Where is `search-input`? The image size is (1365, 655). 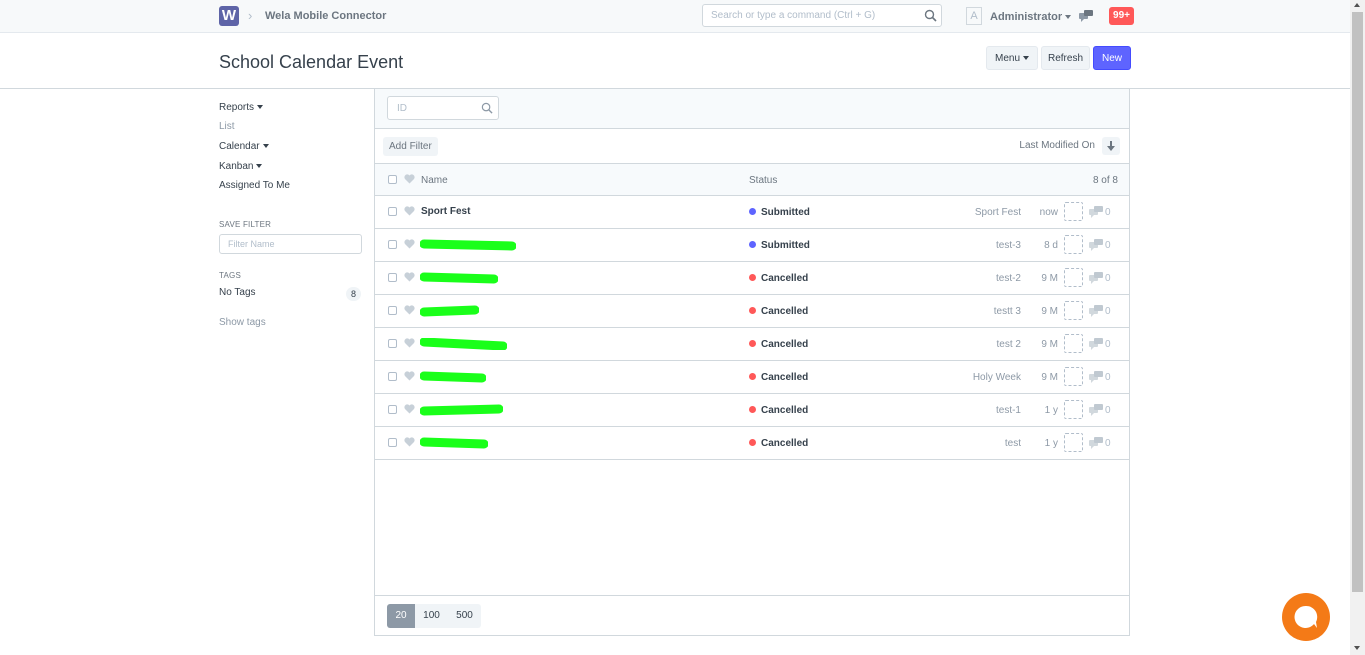
search-input is located at coordinates (808, 15).